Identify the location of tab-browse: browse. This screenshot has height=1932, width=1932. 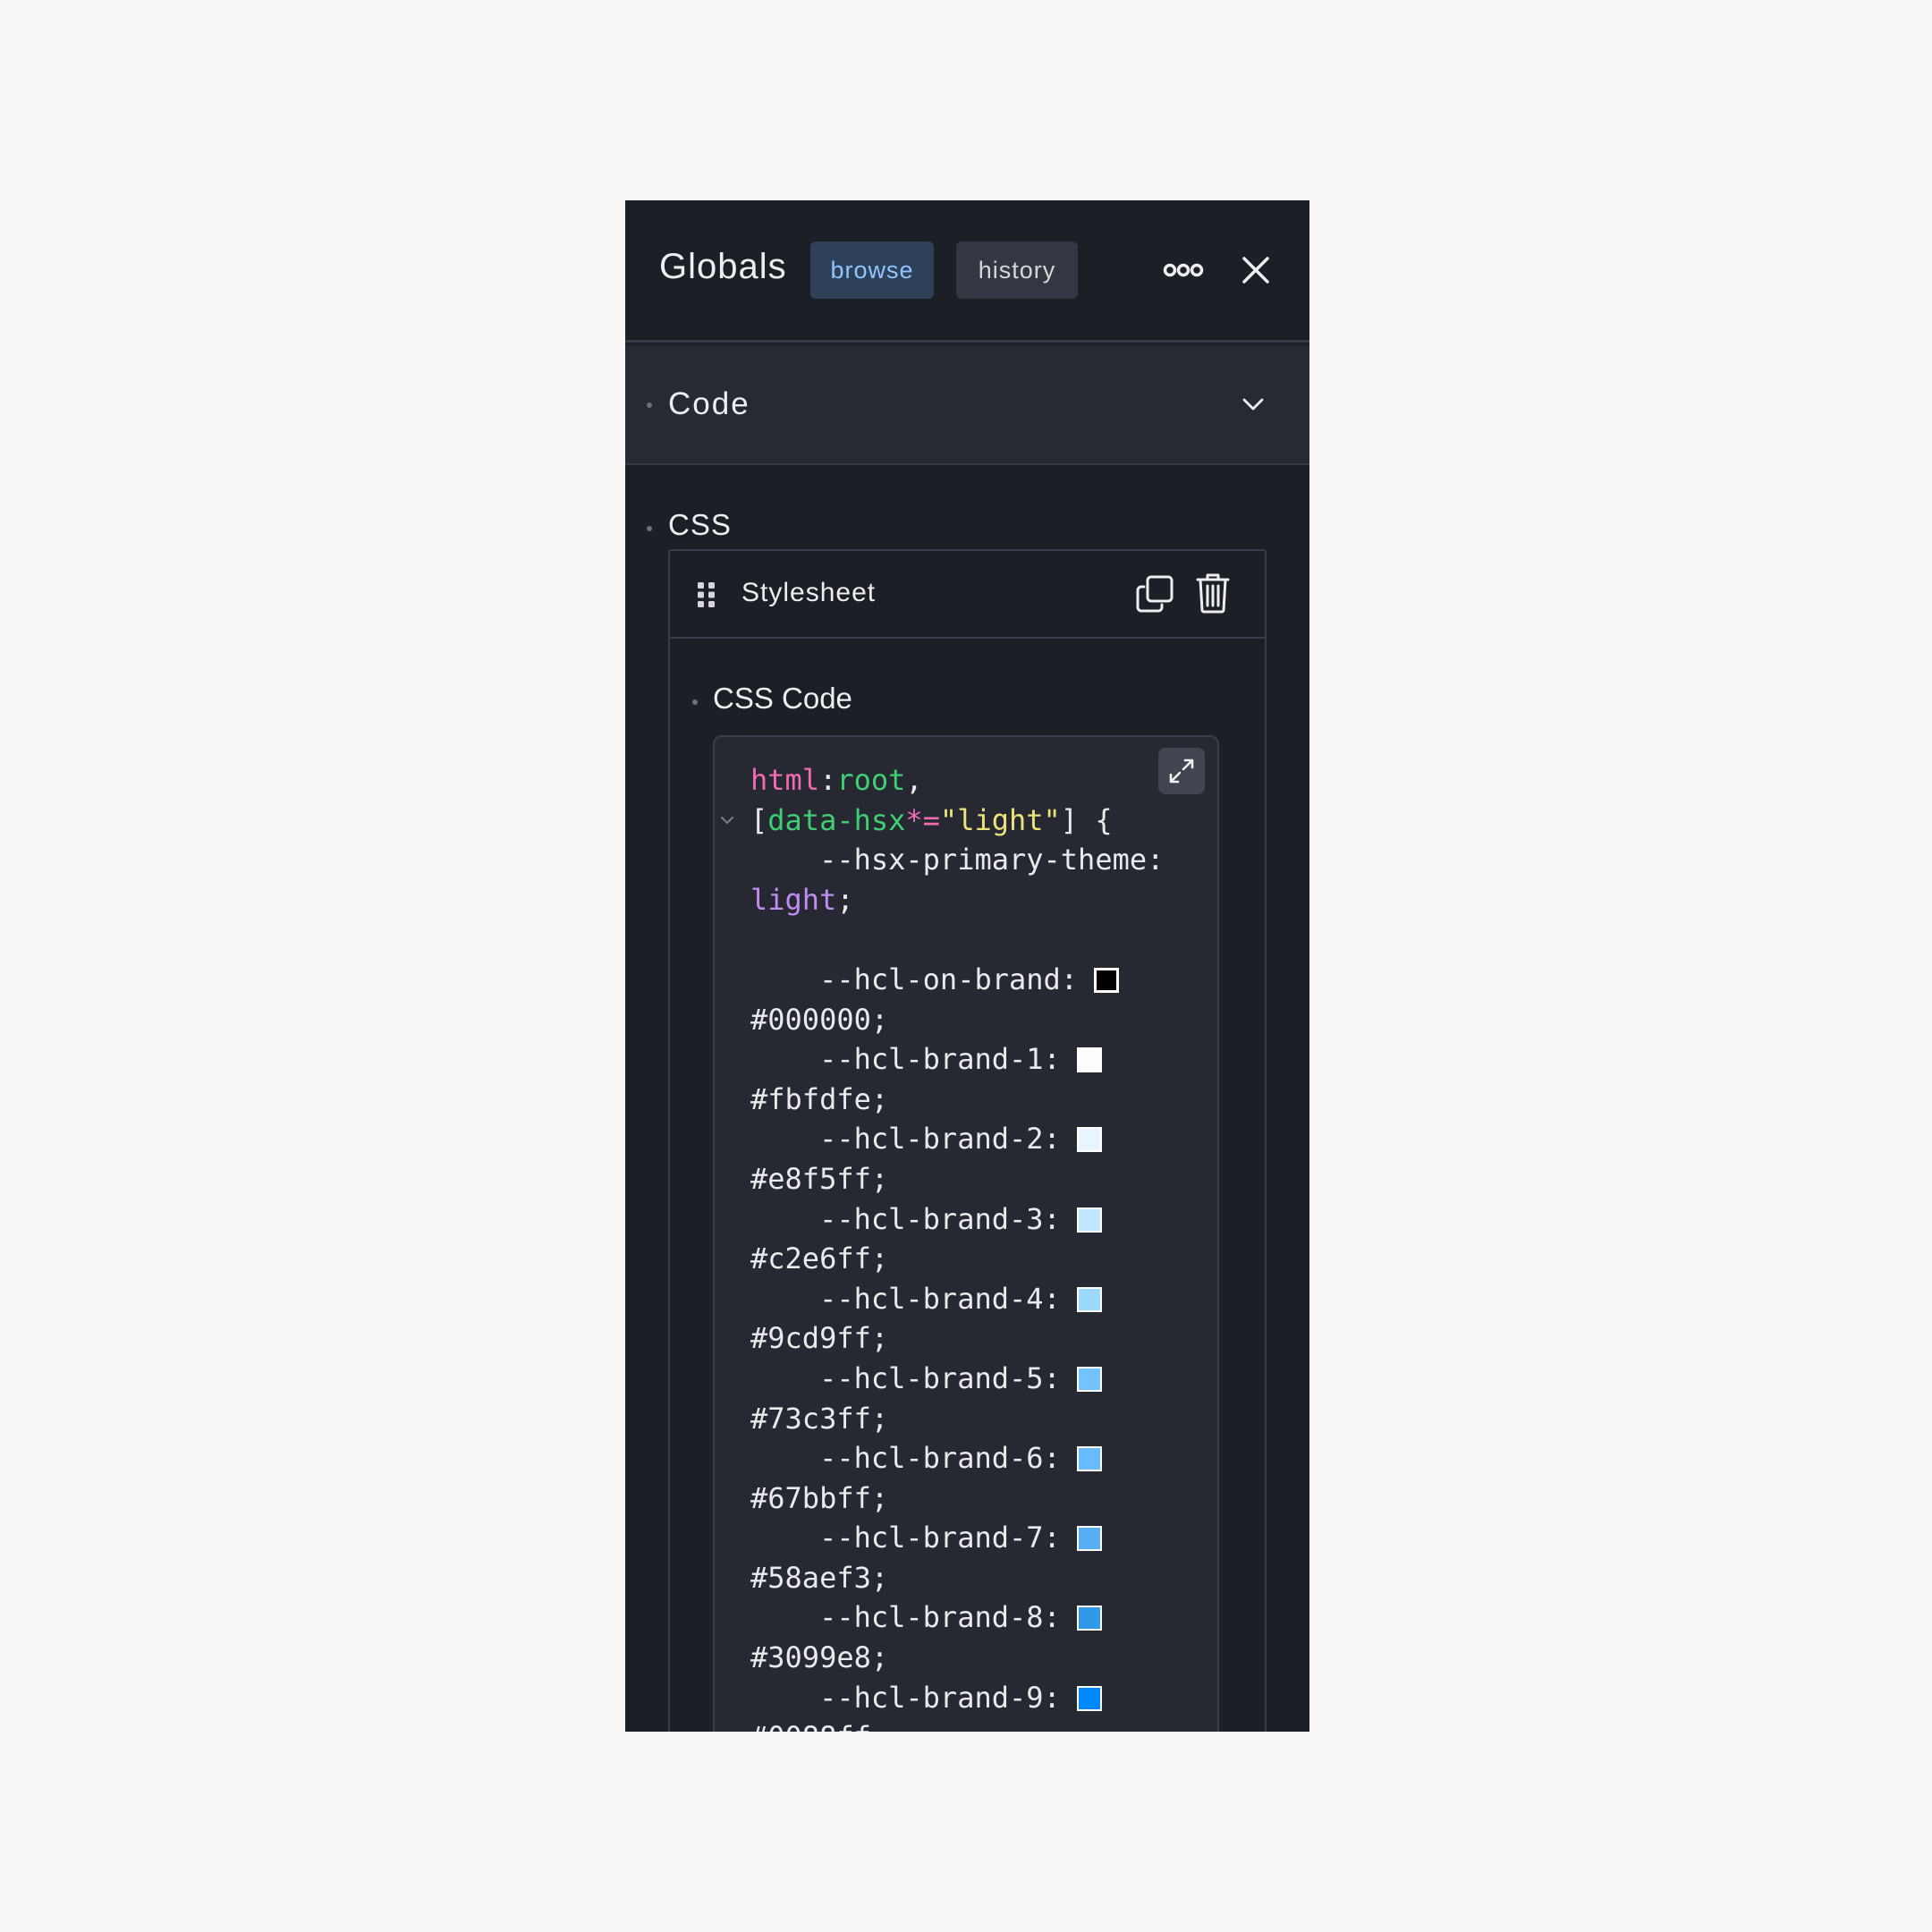
(872, 270).